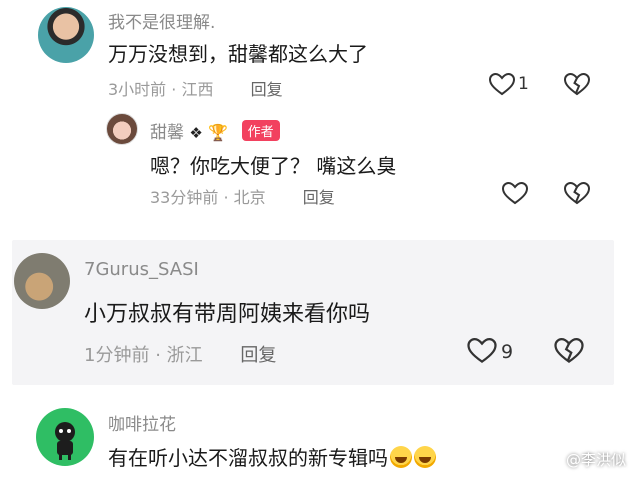 Image resolution: width=640 pixels, height=483 pixels. I want to click on reply-text: 嗯？你吃大便了？ 嘴这么臭, so click(273, 166).